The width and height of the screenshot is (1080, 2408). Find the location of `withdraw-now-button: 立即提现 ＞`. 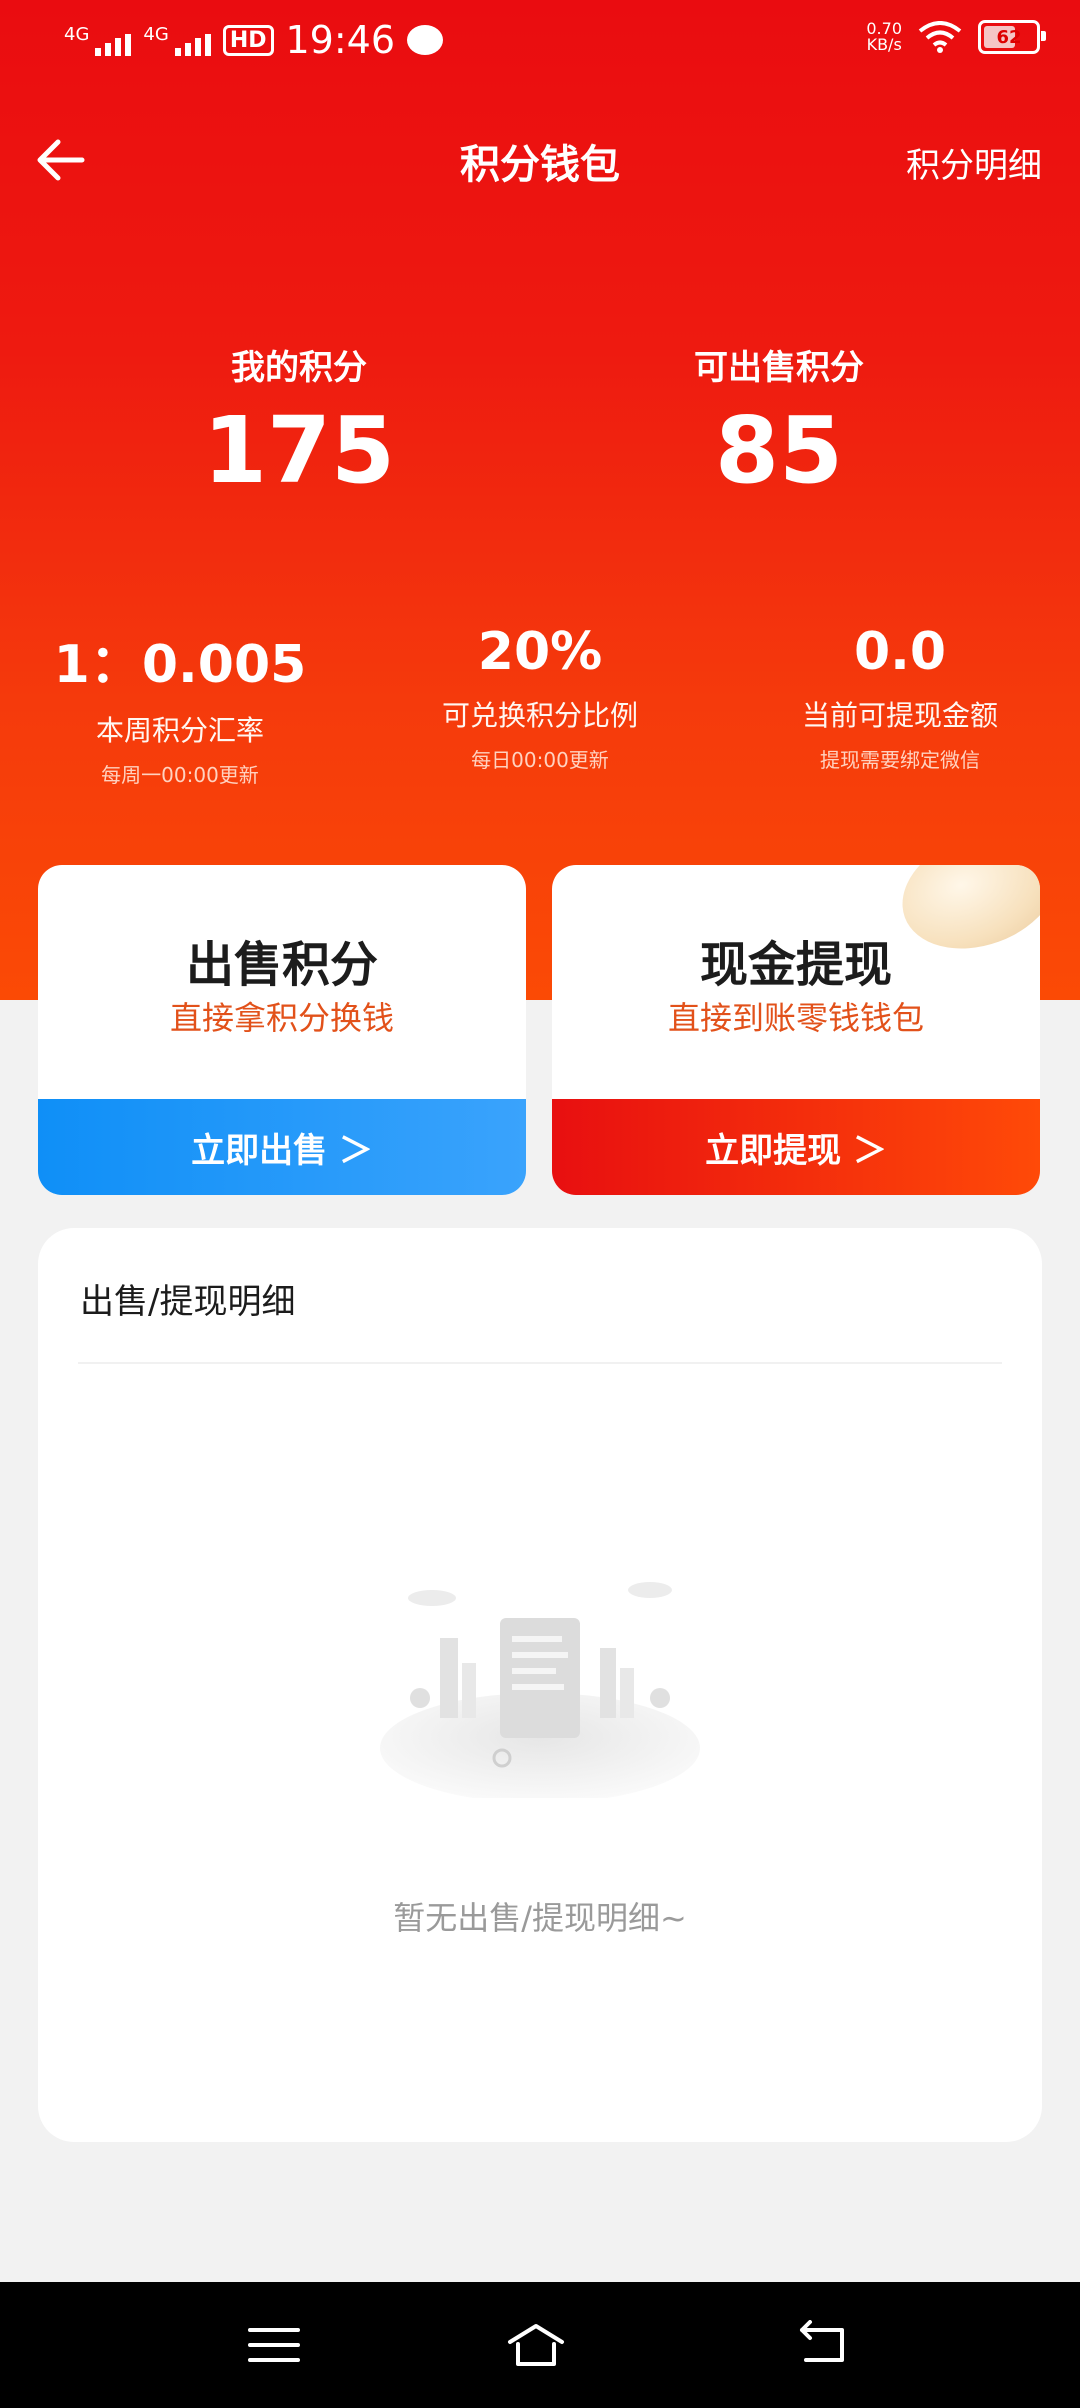

withdraw-now-button: 立即提现 ＞ is located at coordinates (796, 1147).